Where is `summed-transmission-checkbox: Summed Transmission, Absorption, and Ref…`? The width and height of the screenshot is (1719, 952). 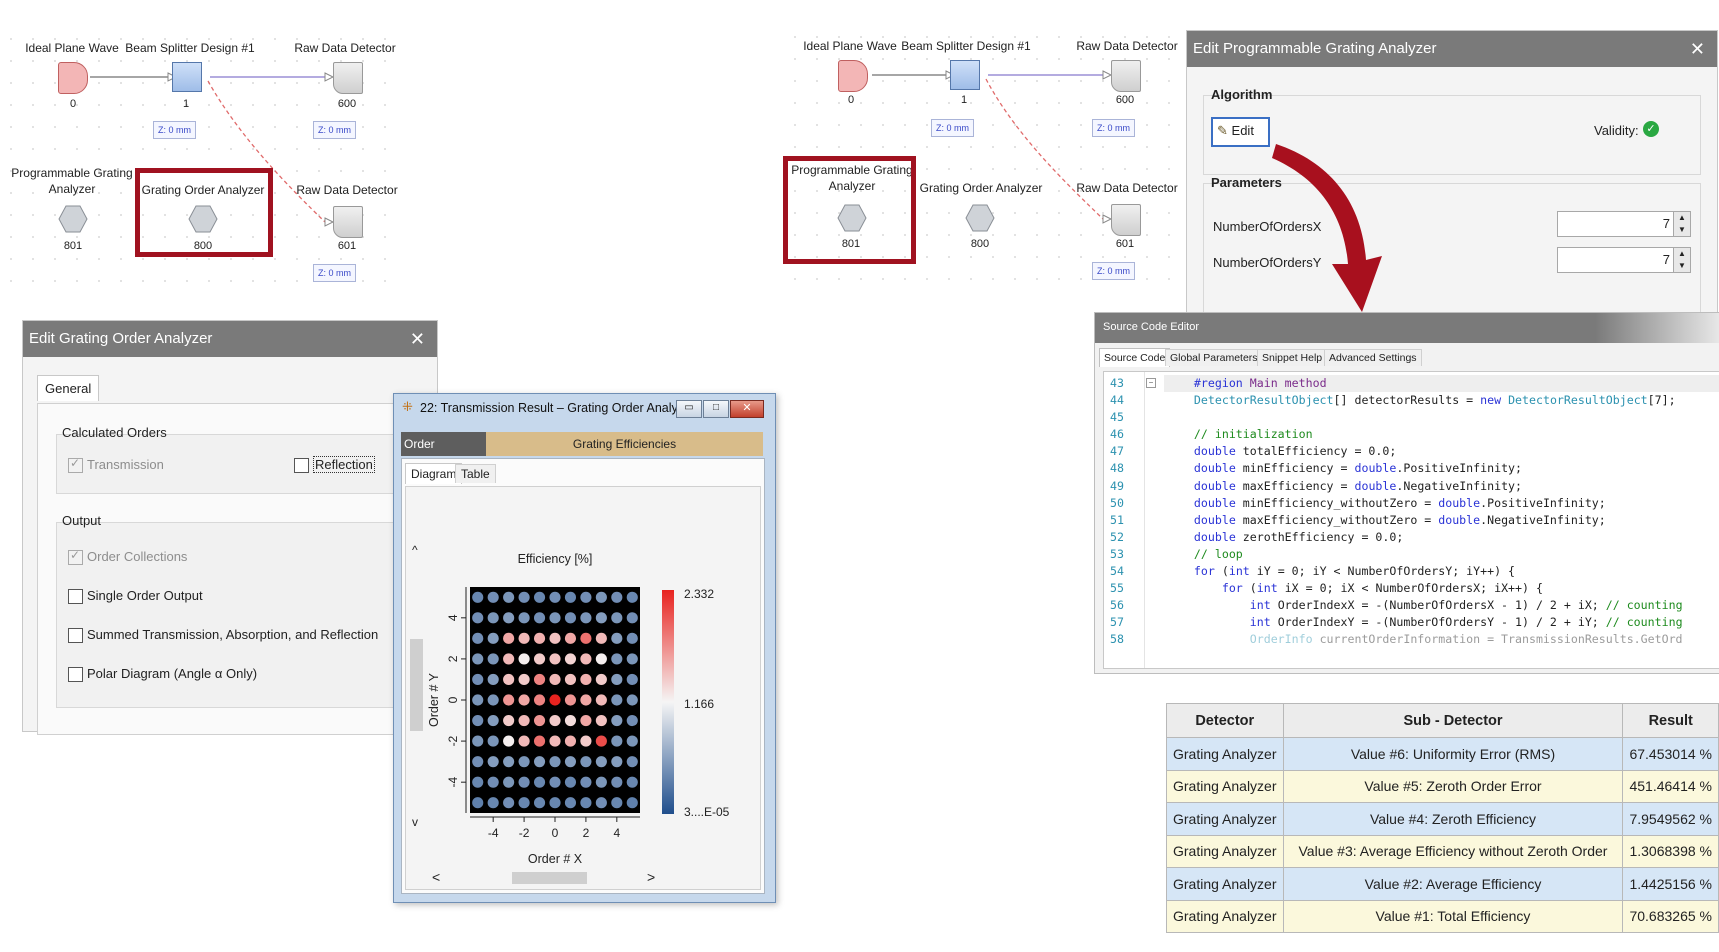 summed-transmission-checkbox: Summed Transmission, Absorption, and Ref… is located at coordinates (223, 635).